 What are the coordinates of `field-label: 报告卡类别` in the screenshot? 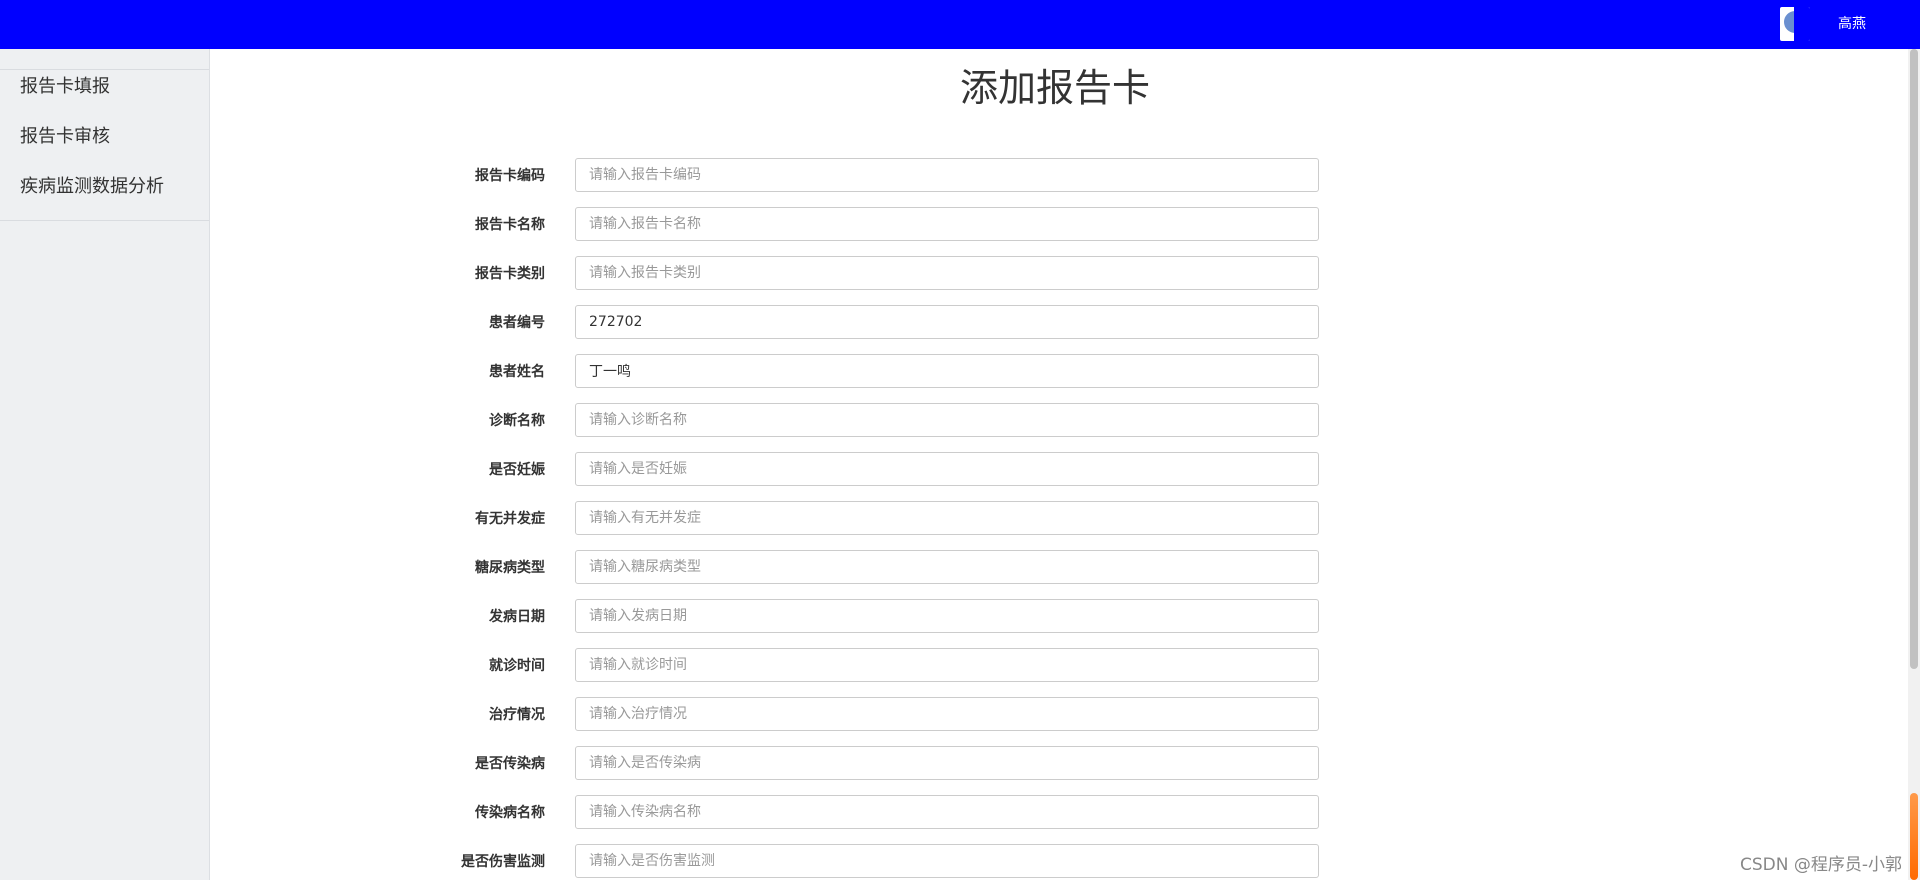 It's located at (510, 274).